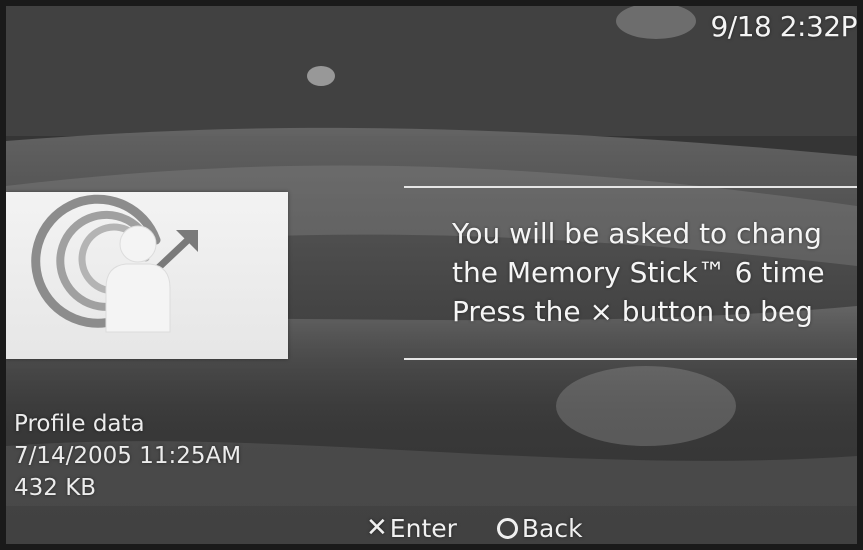 Image resolution: width=863 pixels, height=550 pixels. I want to click on message-divider-bottom, so click(630, 359).